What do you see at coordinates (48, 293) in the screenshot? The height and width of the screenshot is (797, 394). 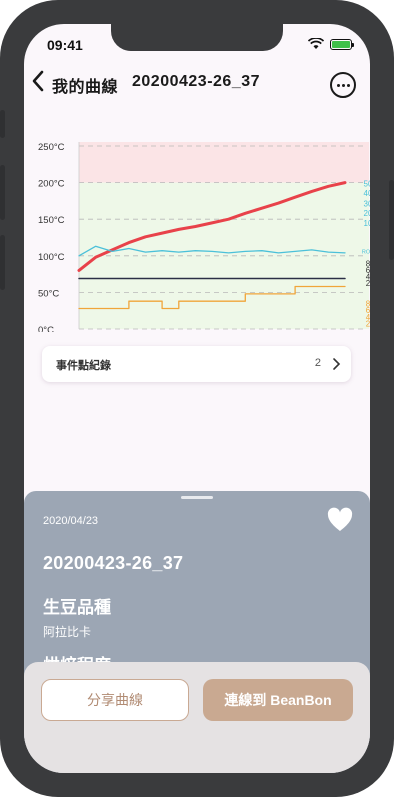 I see `y-tick-label: 50°C` at bounding box center [48, 293].